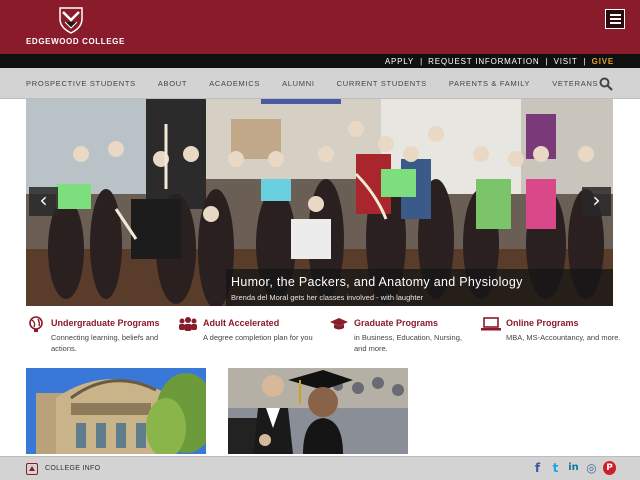 Image resolution: width=640 pixels, height=480 pixels. I want to click on program-title: Graduate Programs, so click(396, 323).